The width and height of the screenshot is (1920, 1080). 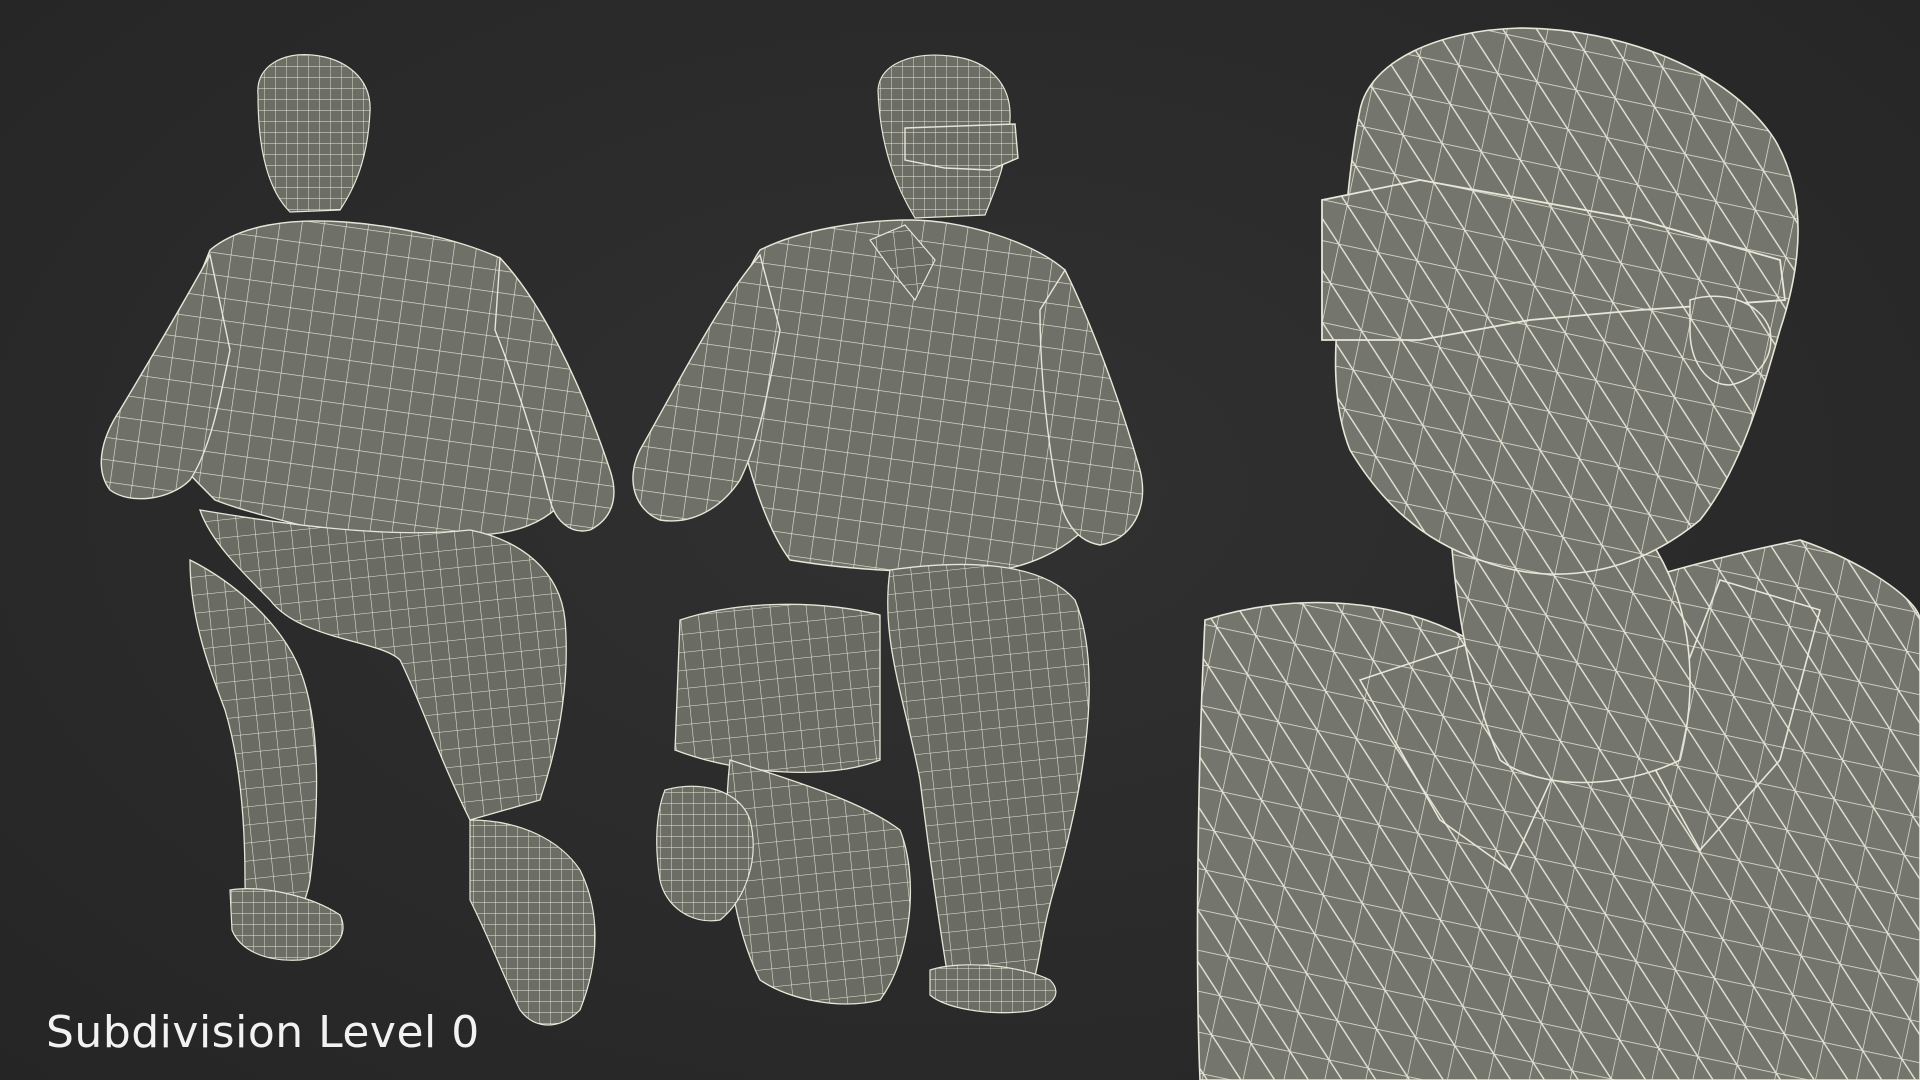 What do you see at coordinates (286, 924) in the screenshot?
I see `back-view-front-foot` at bounding box center [286, 924].